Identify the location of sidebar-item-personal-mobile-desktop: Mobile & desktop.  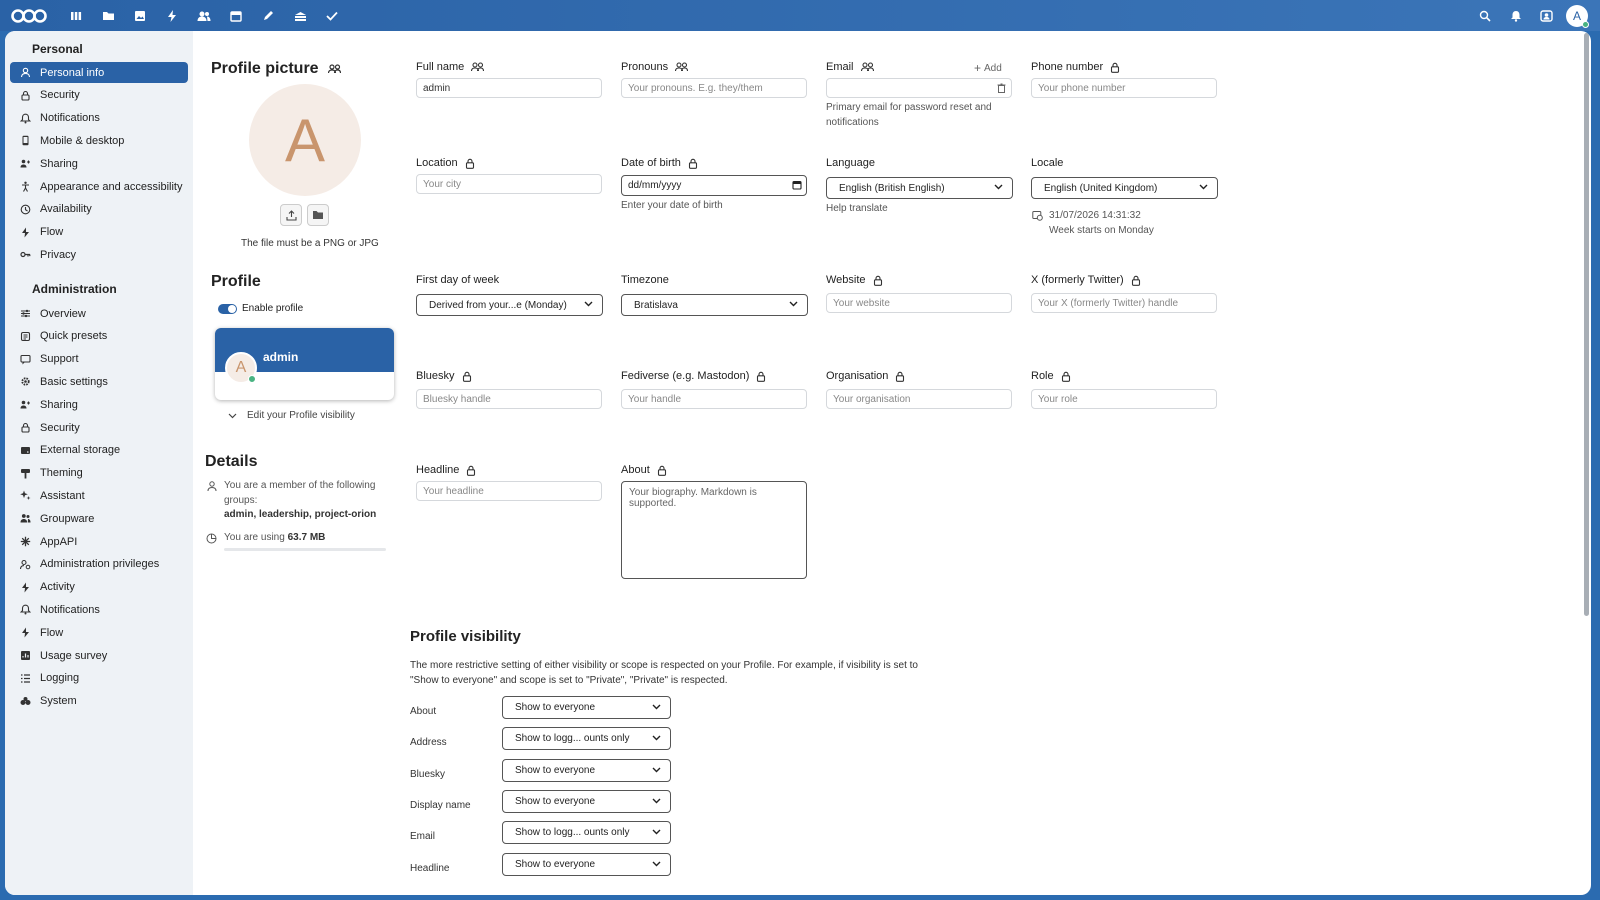
(99, 140).